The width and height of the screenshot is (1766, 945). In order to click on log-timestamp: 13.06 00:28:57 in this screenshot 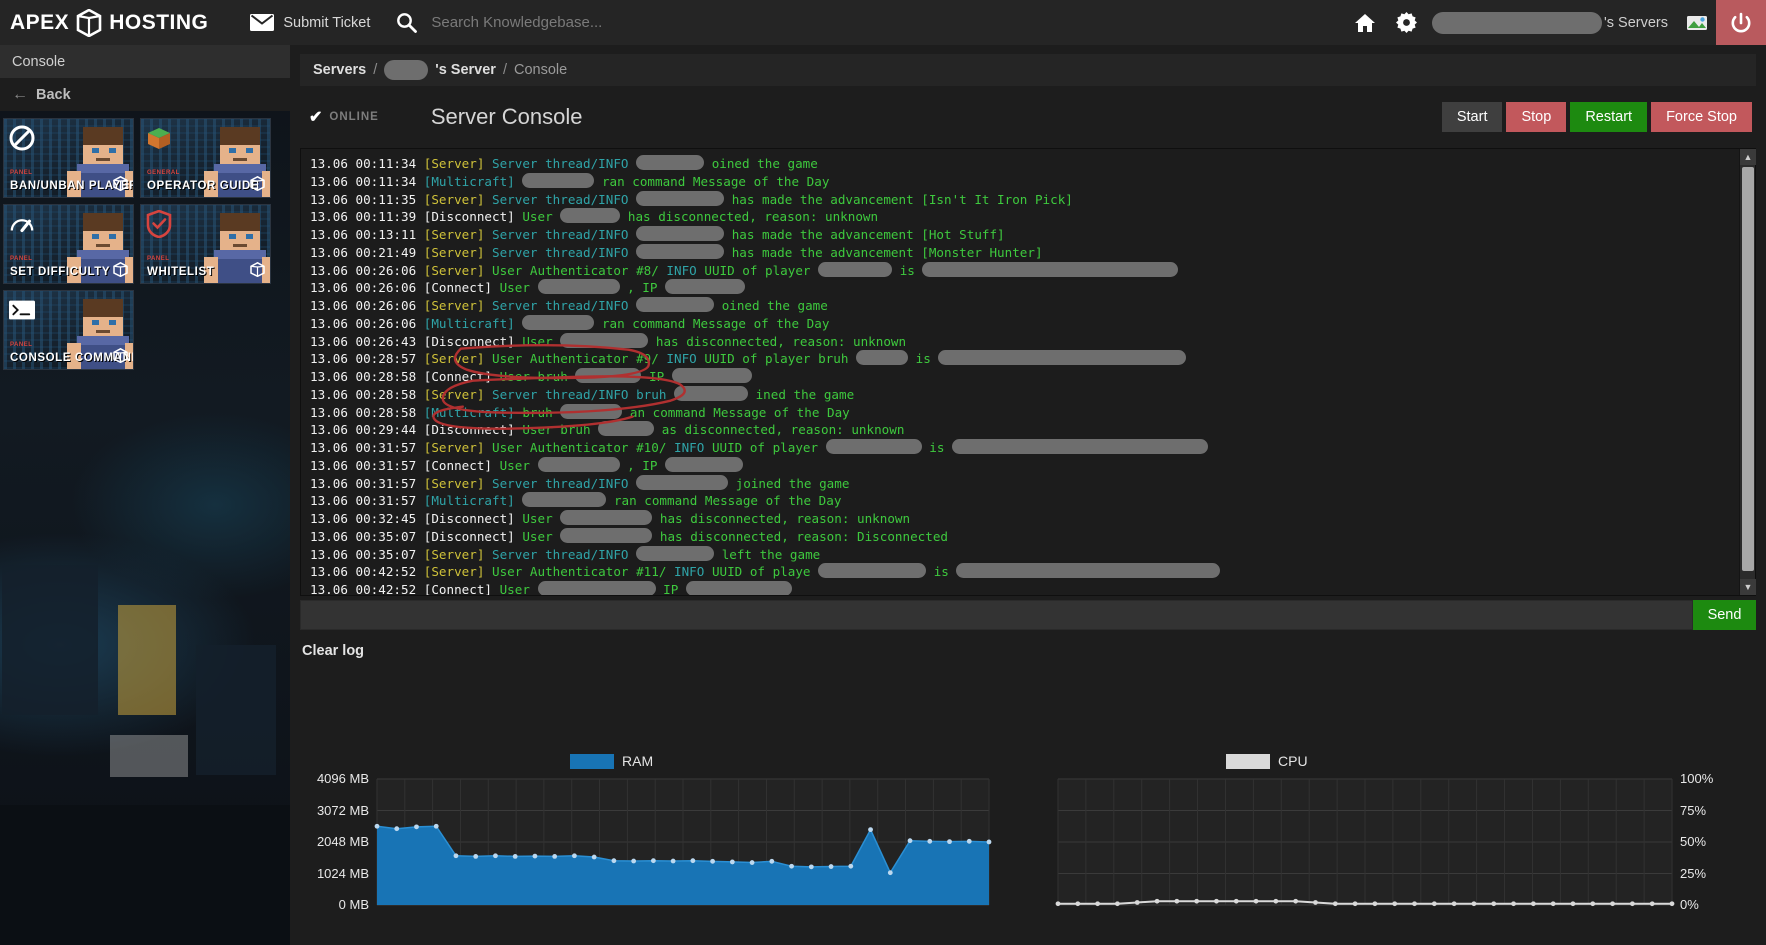, I will do `click(363, 359)`.